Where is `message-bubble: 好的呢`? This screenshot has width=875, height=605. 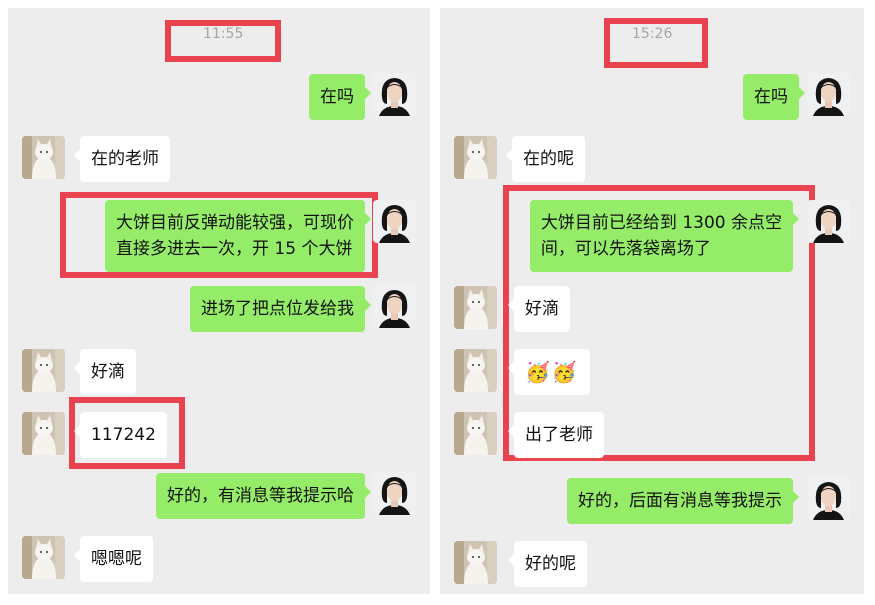 message-bubble: 好的呢 is located at coordinates (547, 564).